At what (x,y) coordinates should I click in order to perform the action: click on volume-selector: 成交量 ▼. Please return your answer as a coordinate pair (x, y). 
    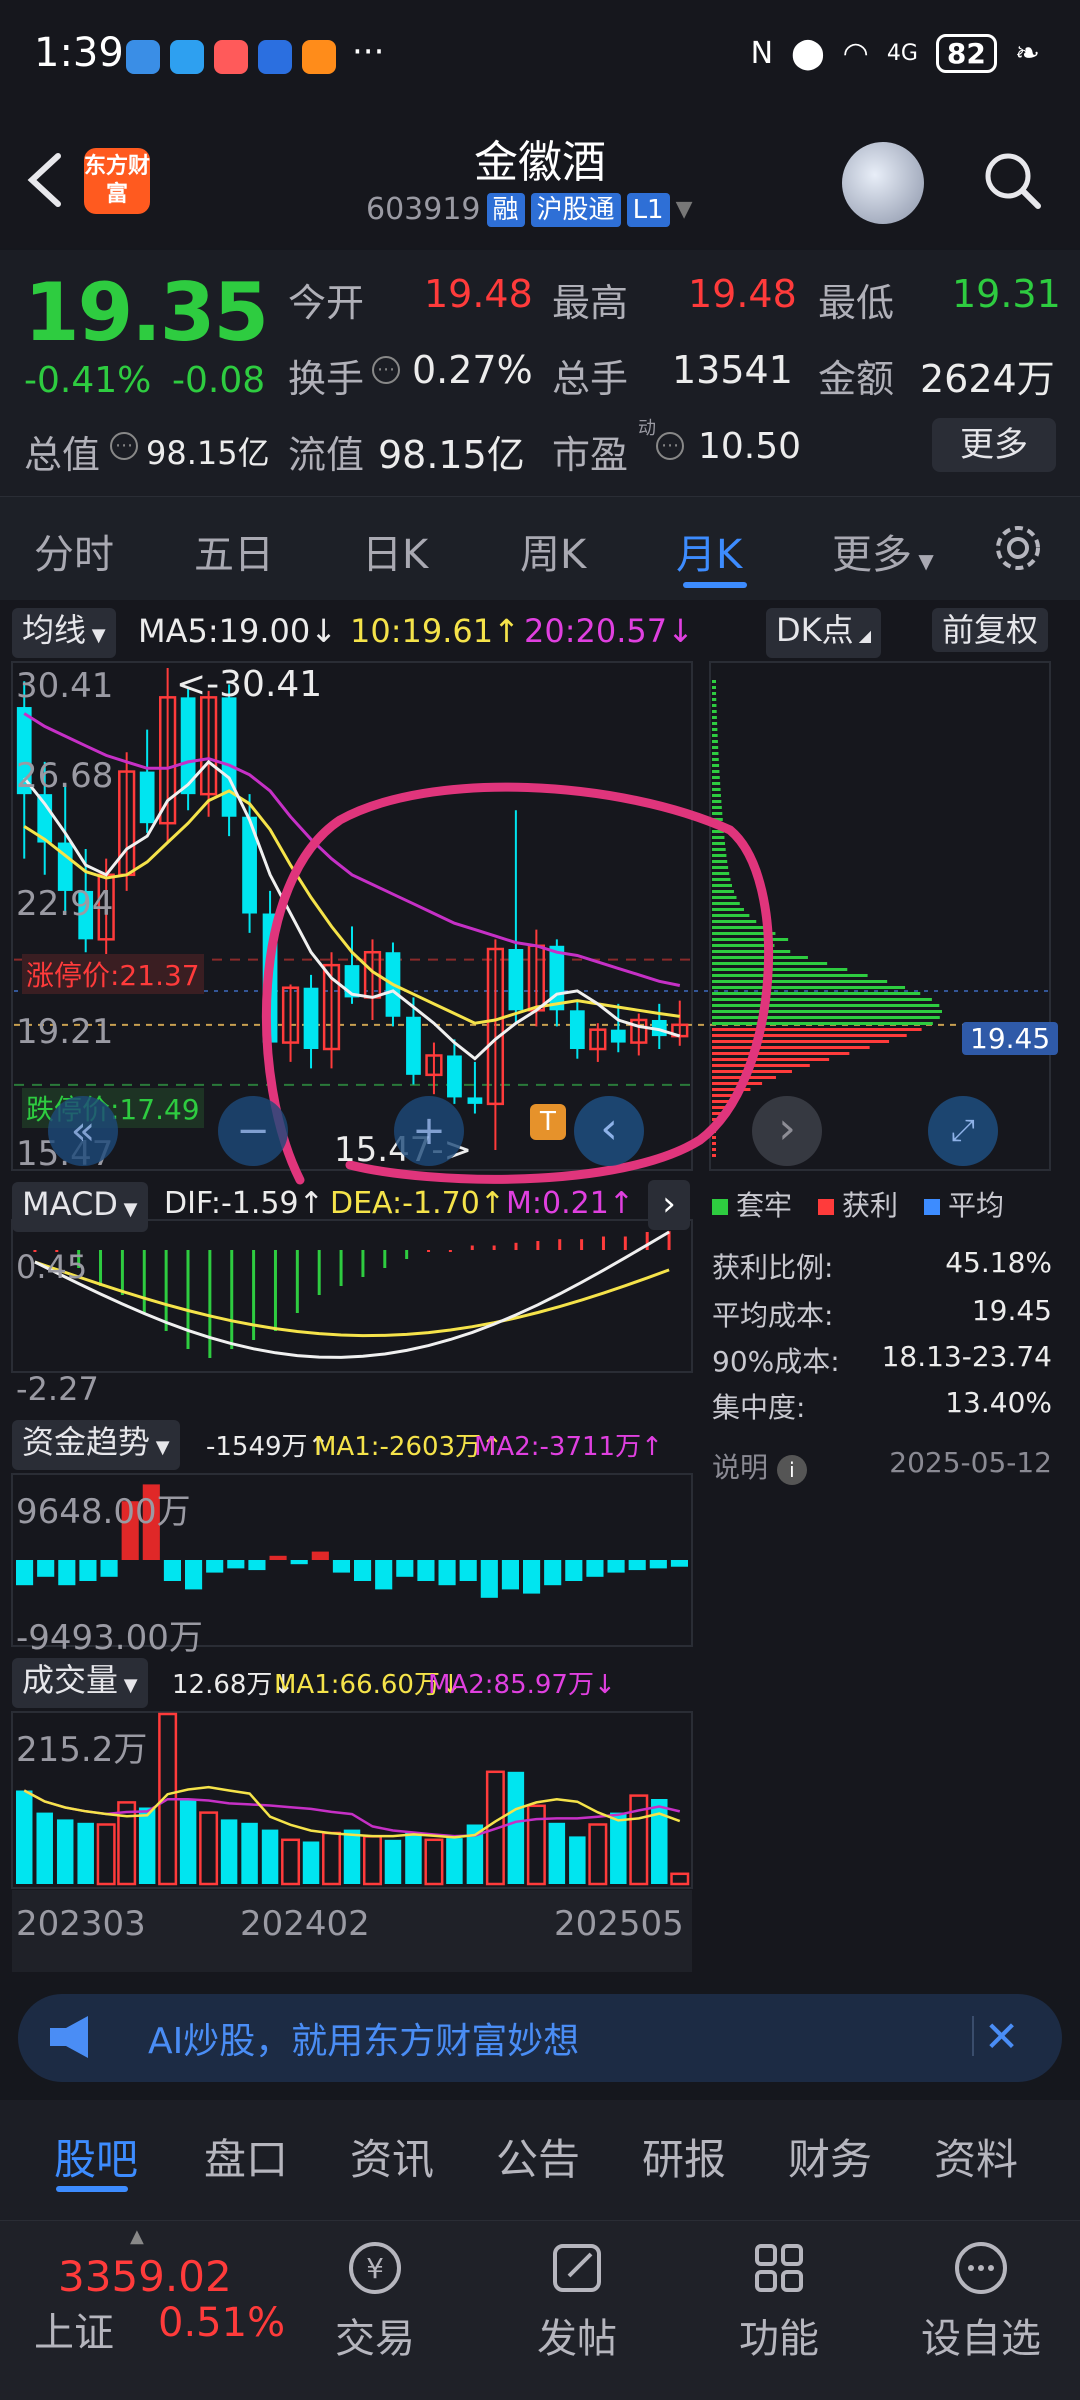
    Looking at the image, I should click on (80, 1683).